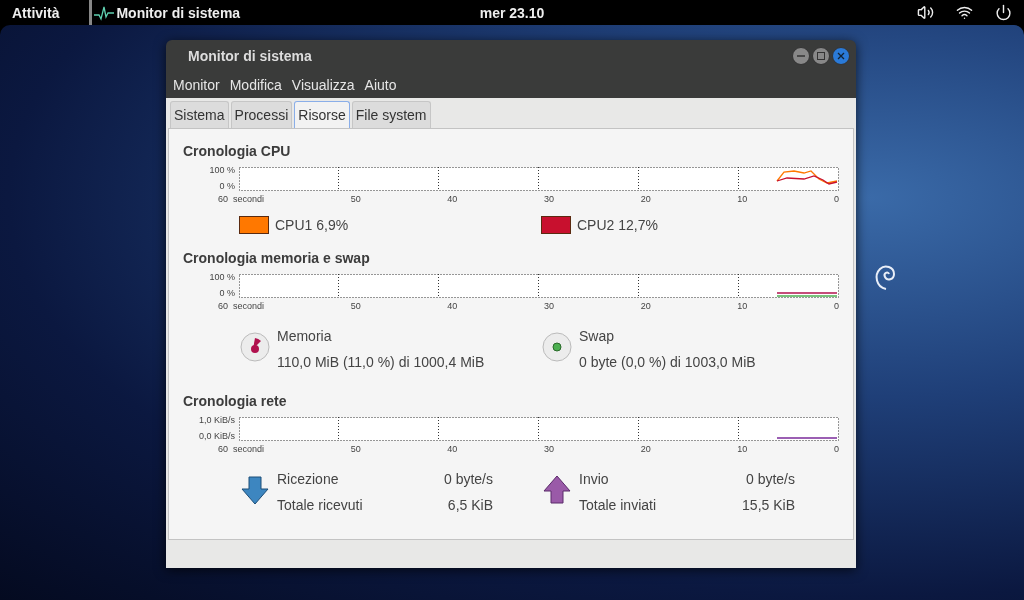  I want to click on axis-label: 1,0 KiB/s, so click(216, 420).